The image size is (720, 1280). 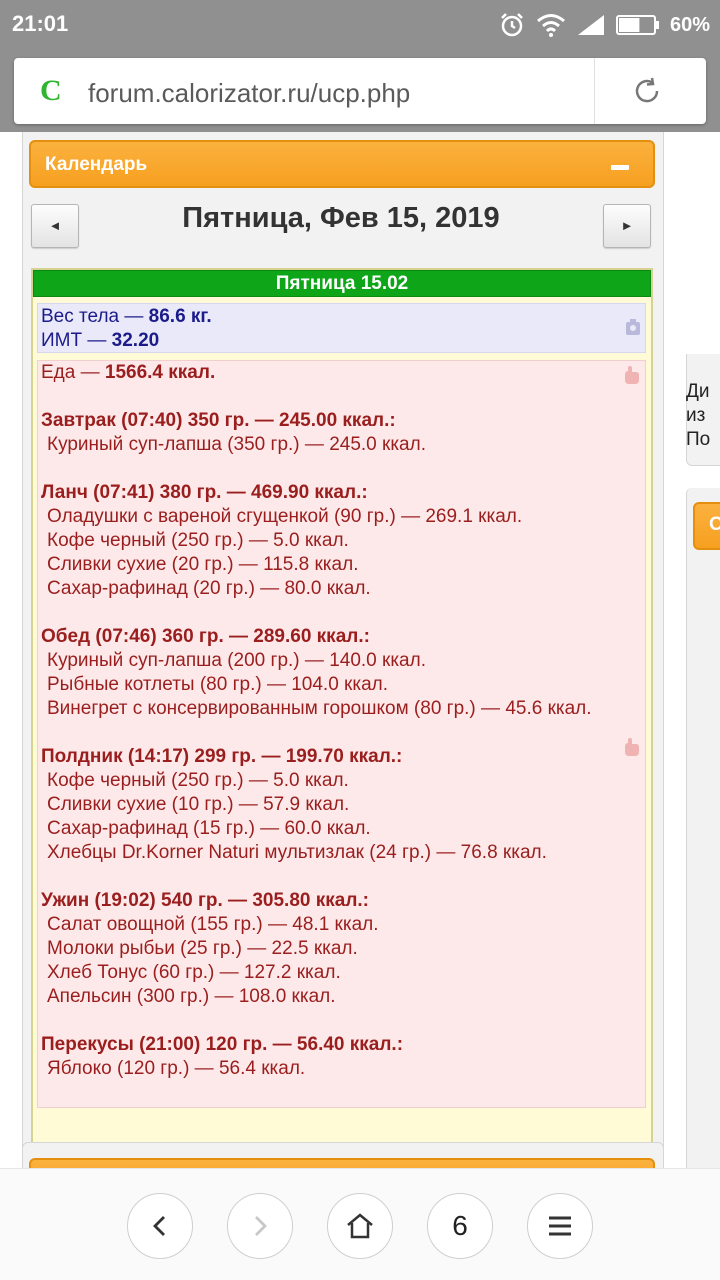 I want to click on meal-title: Завтрак (07:40) 350 гр. — 245.00 ккал.:, so click(x=218, y=420).